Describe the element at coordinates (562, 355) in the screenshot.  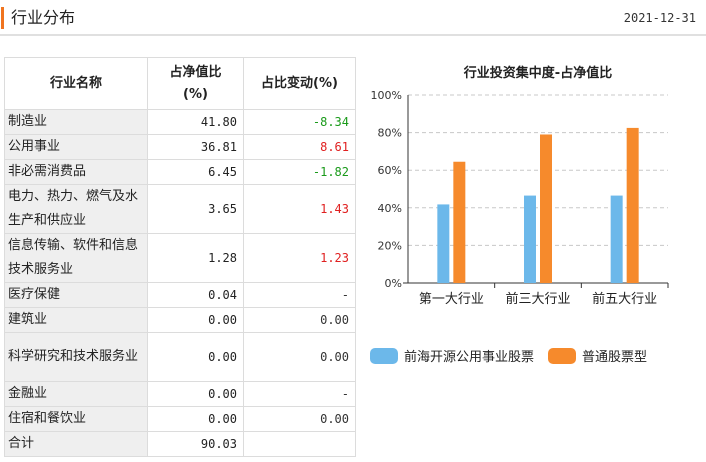
I see `legend-swatch-benchmark` at that location.